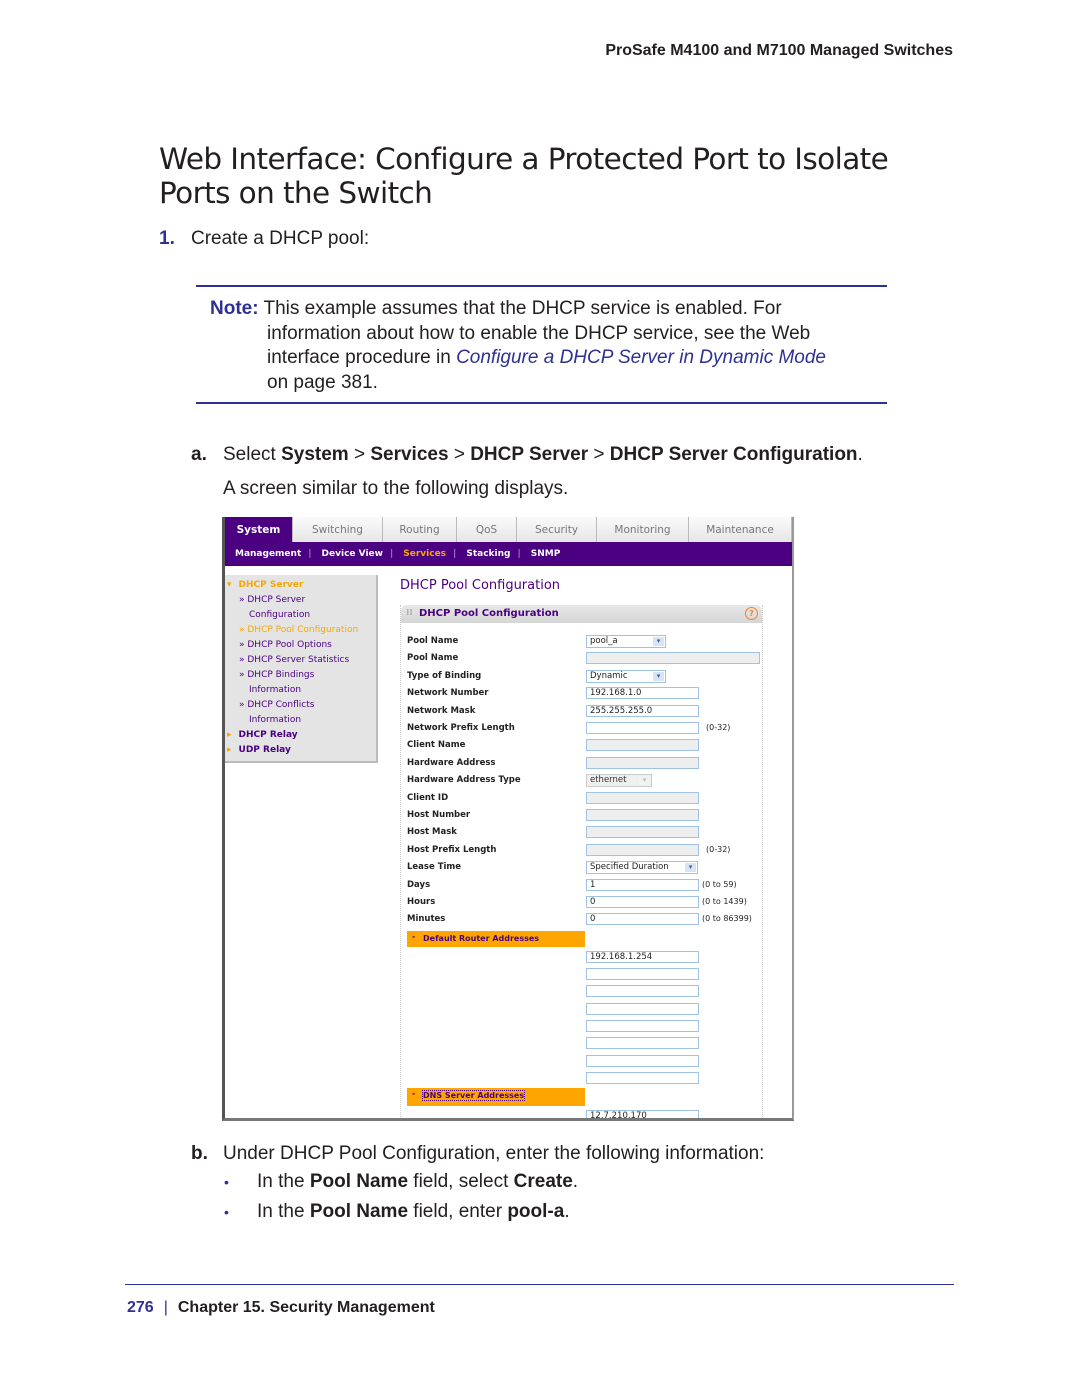 The image size is (1080, 1397). What do you see at coordinates (338, 529) in the screenshot?
I see `tab-switching: Switching` at bounding box center [338, 529].